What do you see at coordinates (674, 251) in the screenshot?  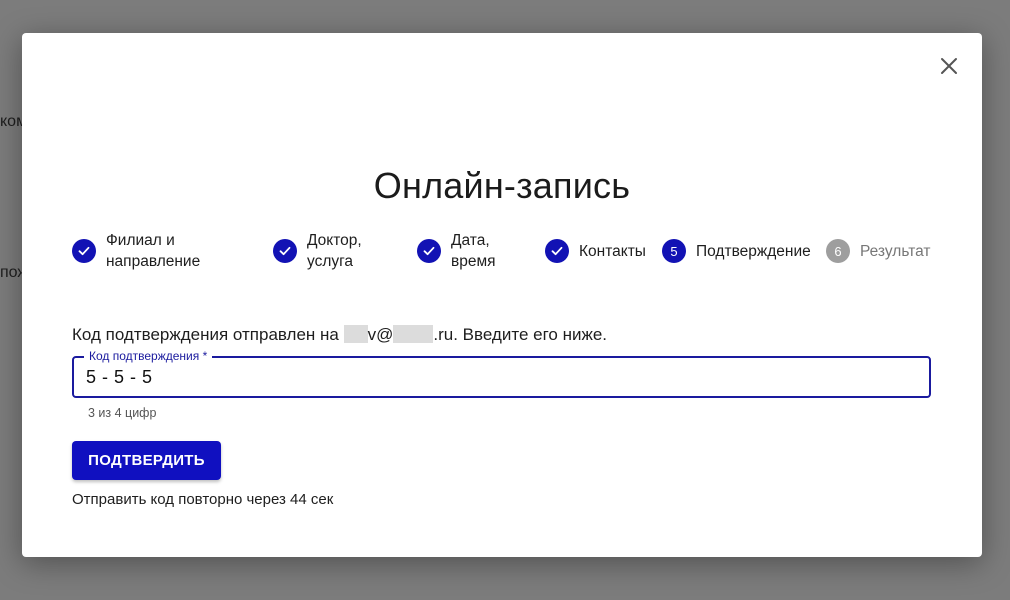 I see `step-number: 5` at bounding box center [674, 251].